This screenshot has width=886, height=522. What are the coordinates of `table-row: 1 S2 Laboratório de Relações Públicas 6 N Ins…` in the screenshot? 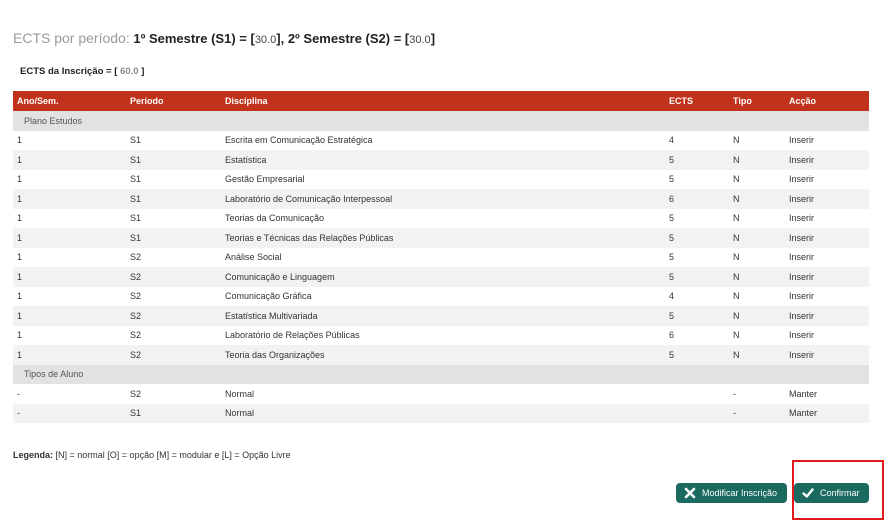 It's located at (441, 335).